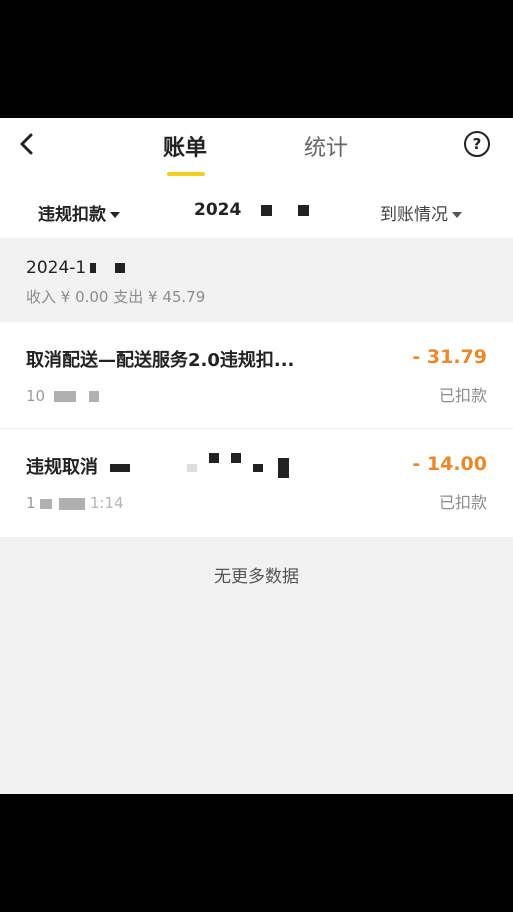 The height and width of the screenshot is (912, 513). I want to click on transaction-row: 违规取消 1 1:14 - 14.00 已扣款, so click(256, 483).